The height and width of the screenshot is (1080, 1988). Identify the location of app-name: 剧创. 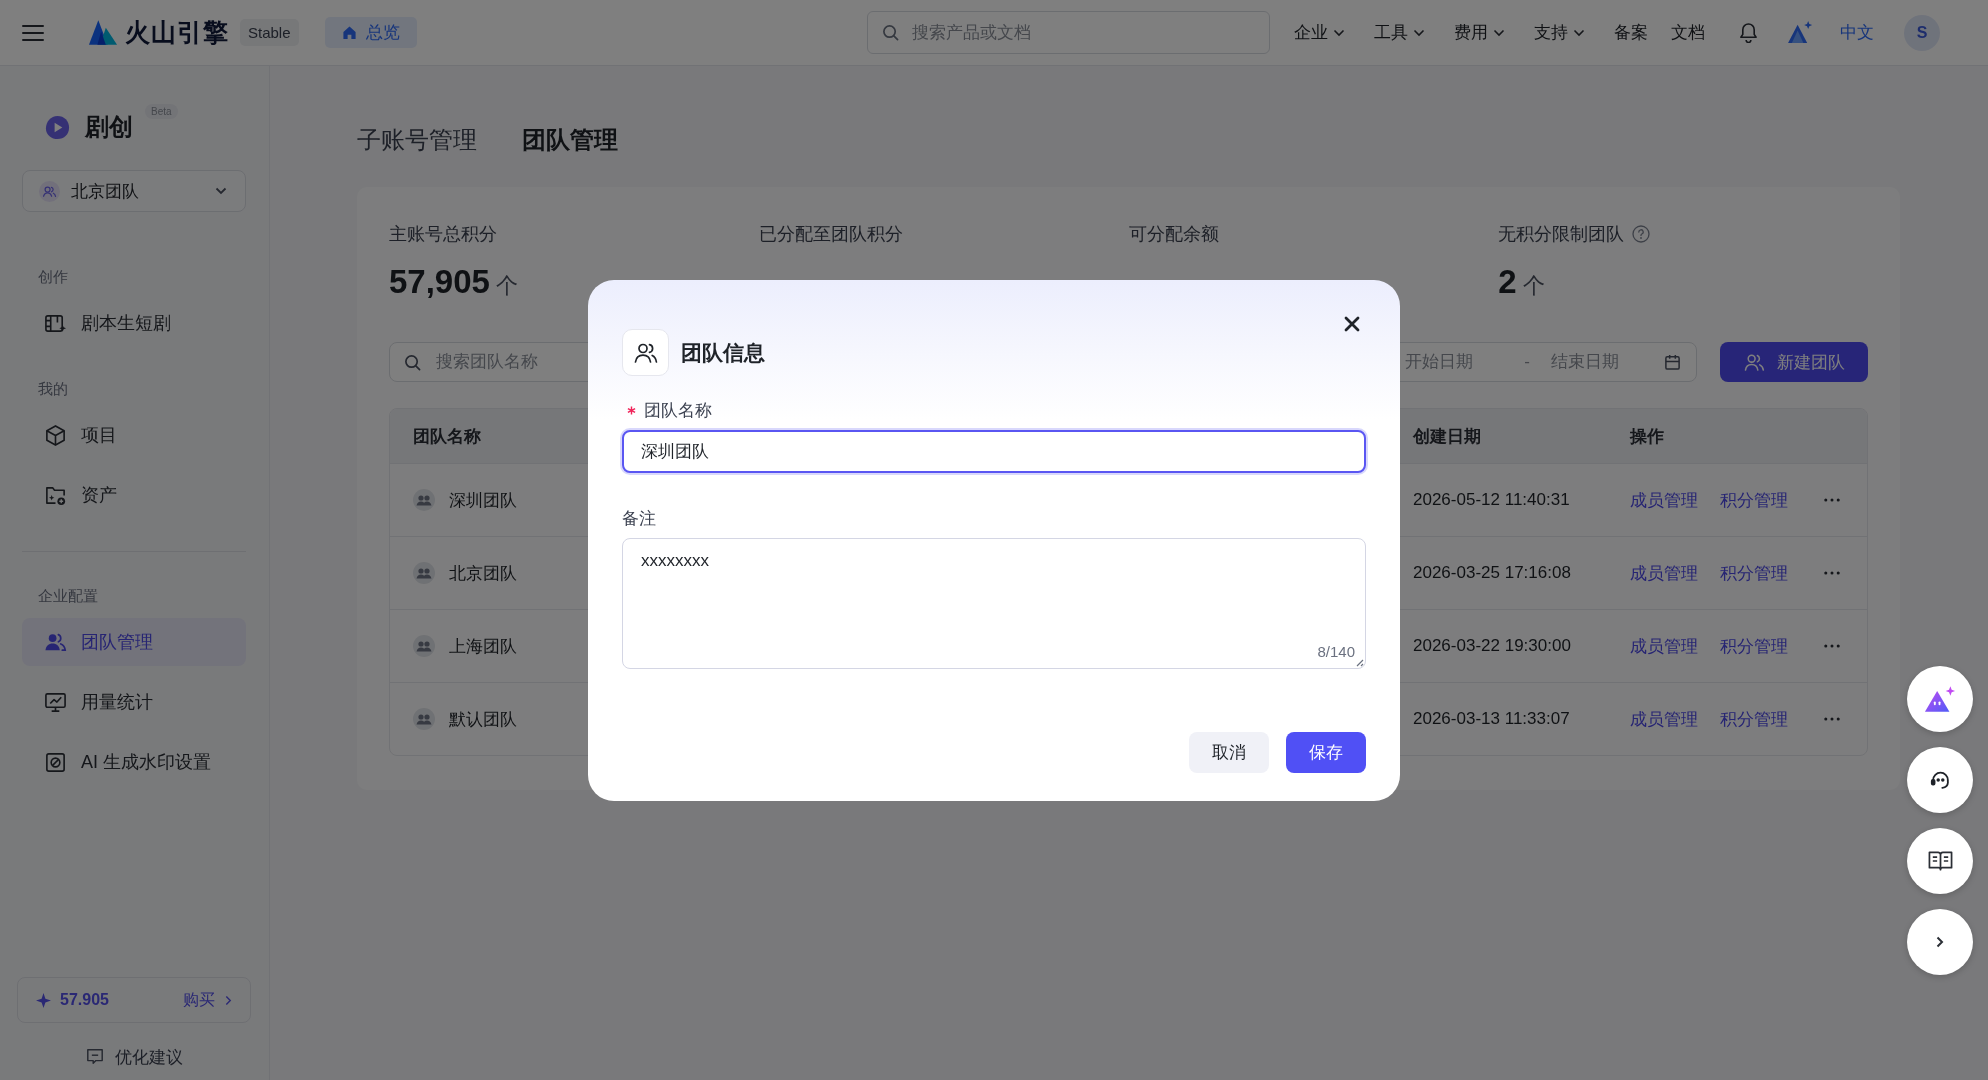
(109, 127).